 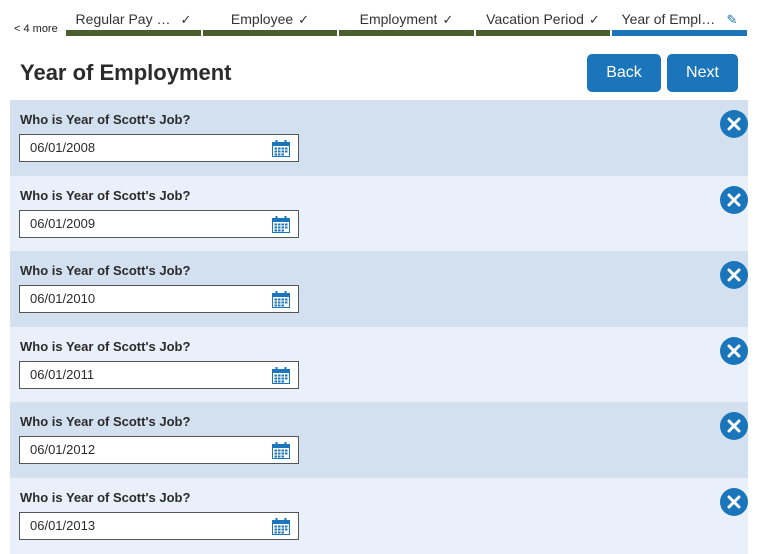 I want to click on pencil-icon: ✎, so click(x=732, y=19).